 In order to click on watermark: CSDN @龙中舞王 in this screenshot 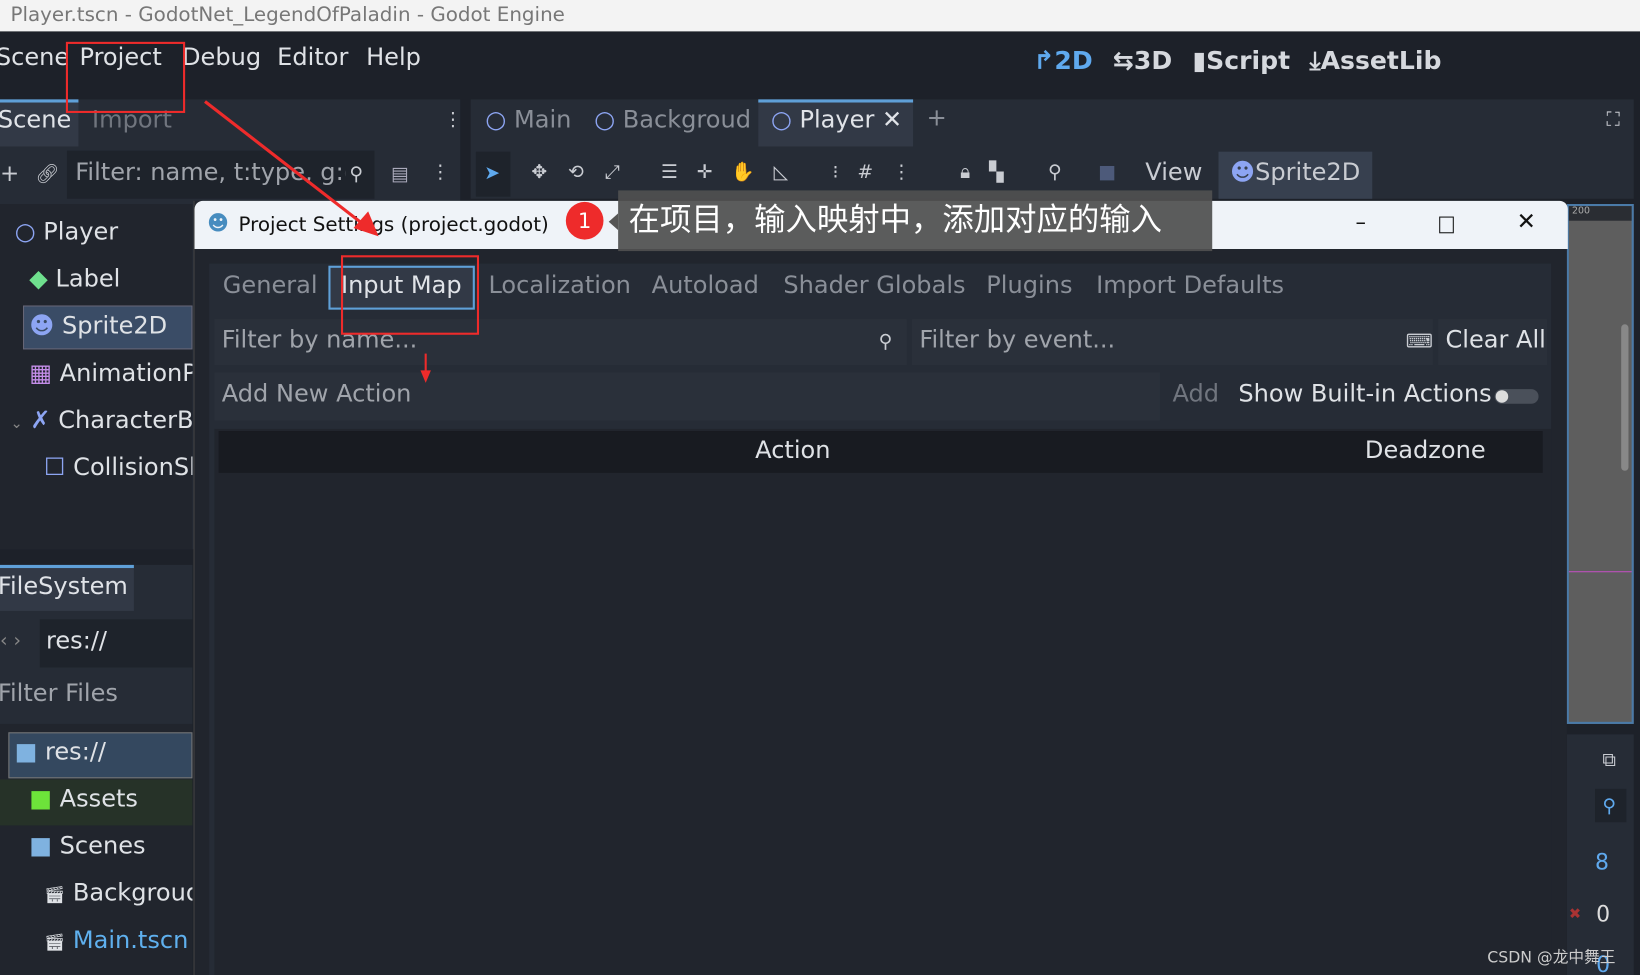, I will do `click(1551, 957)`.